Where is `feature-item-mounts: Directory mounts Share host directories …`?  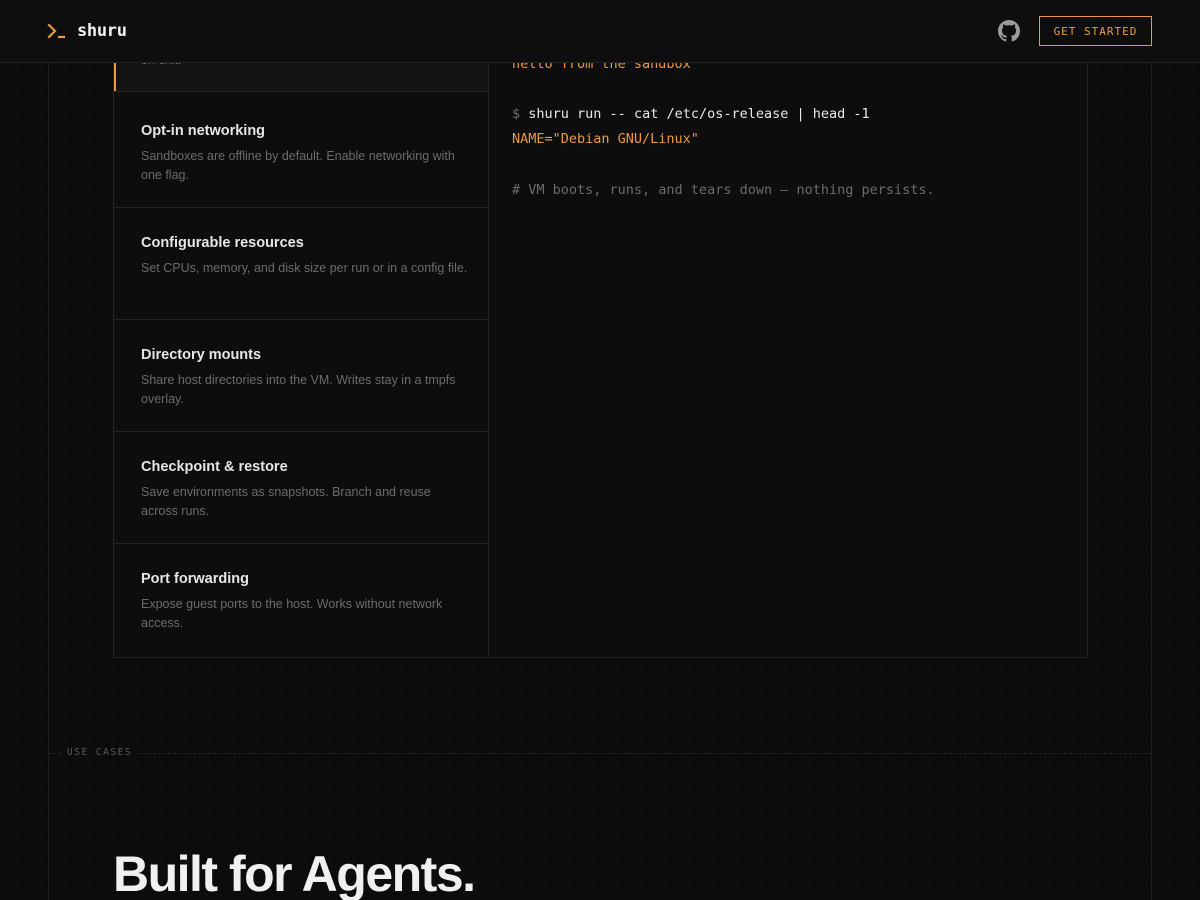
feature-item-mounts: Directory mounts Share host directories … is located at coordinates (301, 376).